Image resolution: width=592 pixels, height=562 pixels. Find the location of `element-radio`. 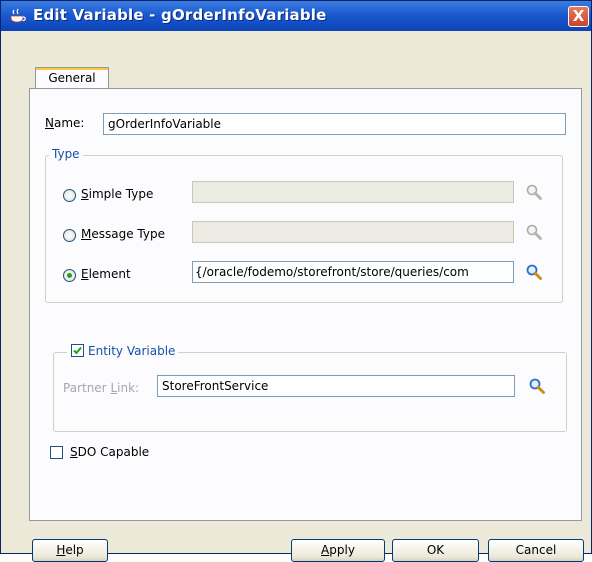

element-radio is located at coordinates (69, 275).